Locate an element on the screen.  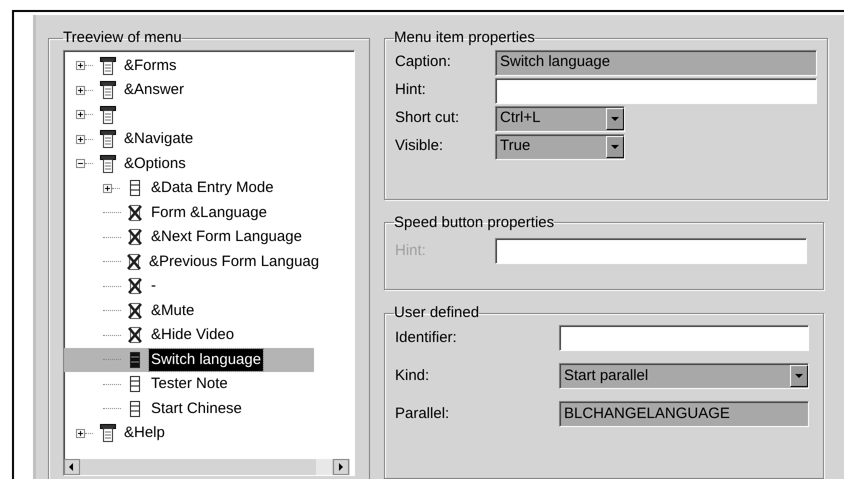
field-label: Identifier: is located at coordinates (426, 338).